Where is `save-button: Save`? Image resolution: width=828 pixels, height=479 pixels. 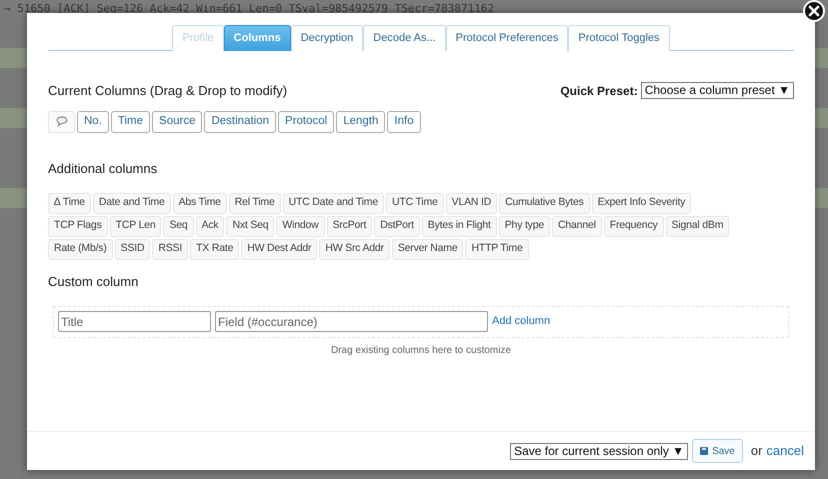
save-button: Save is located at coordinates (717, 451).